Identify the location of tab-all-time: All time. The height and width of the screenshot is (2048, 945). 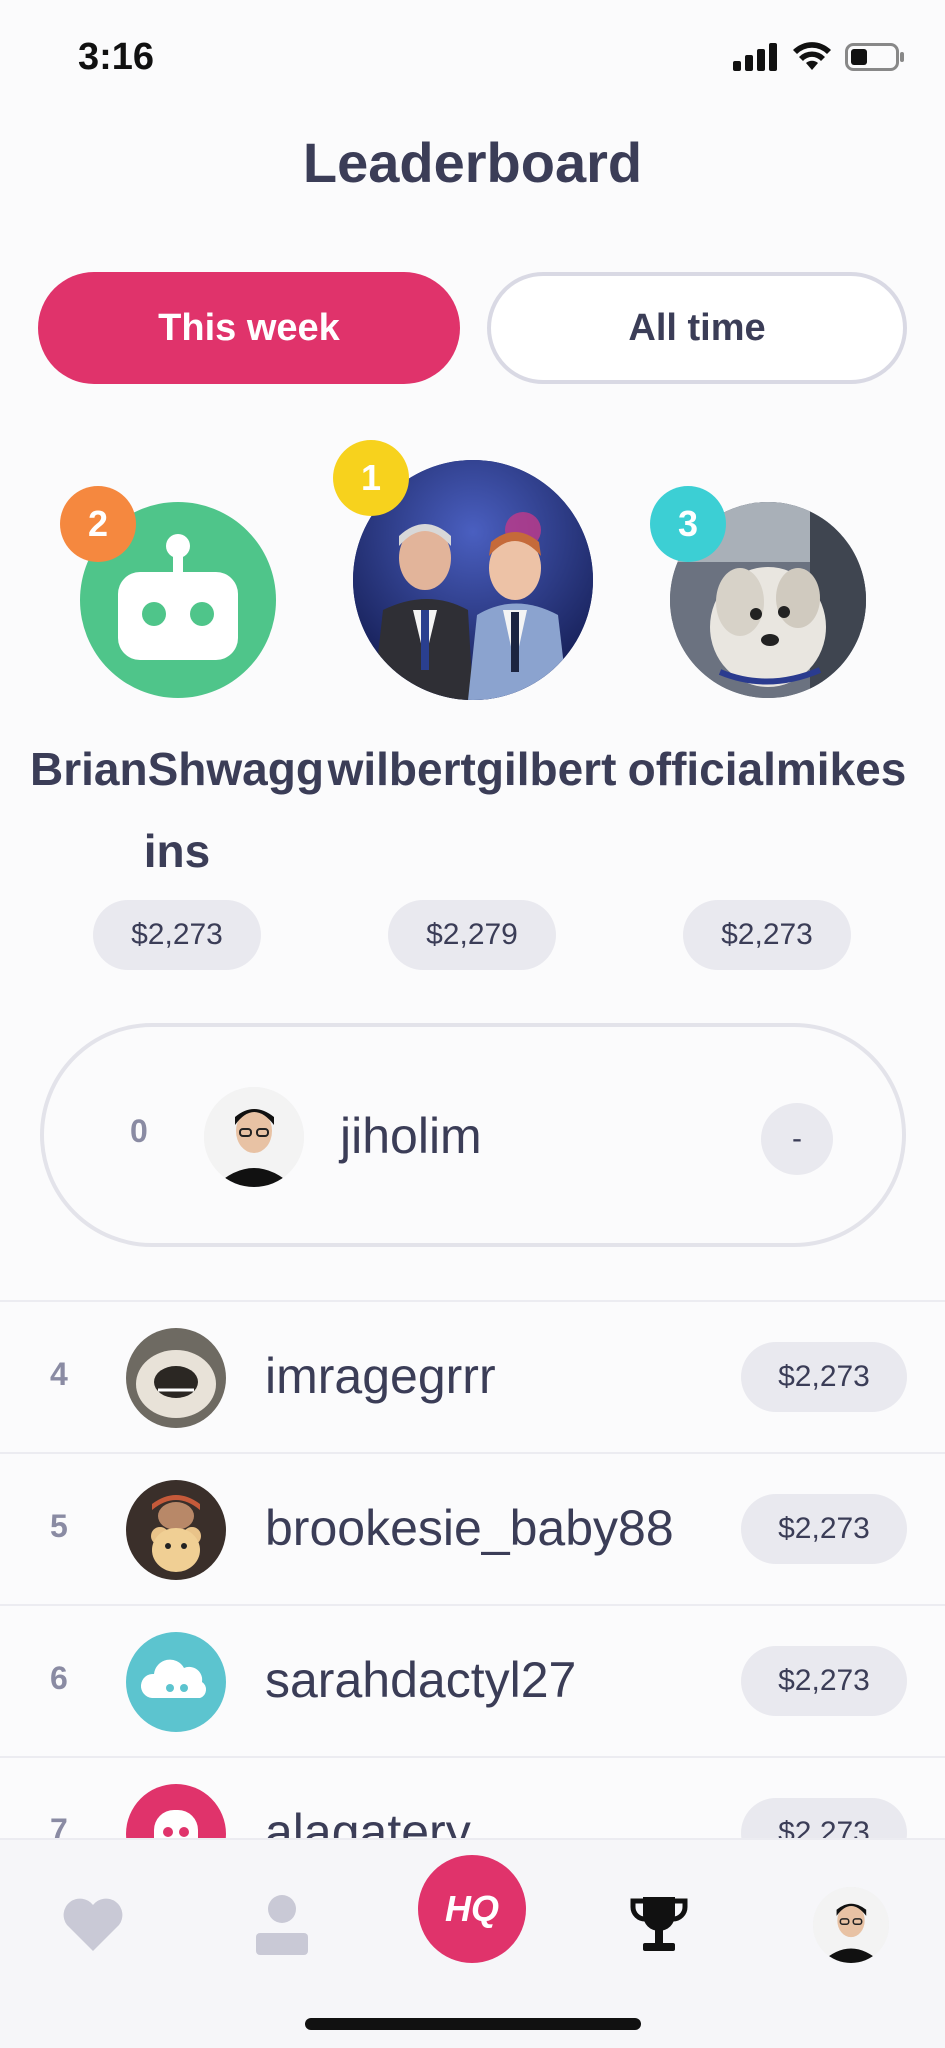
(697, 328).